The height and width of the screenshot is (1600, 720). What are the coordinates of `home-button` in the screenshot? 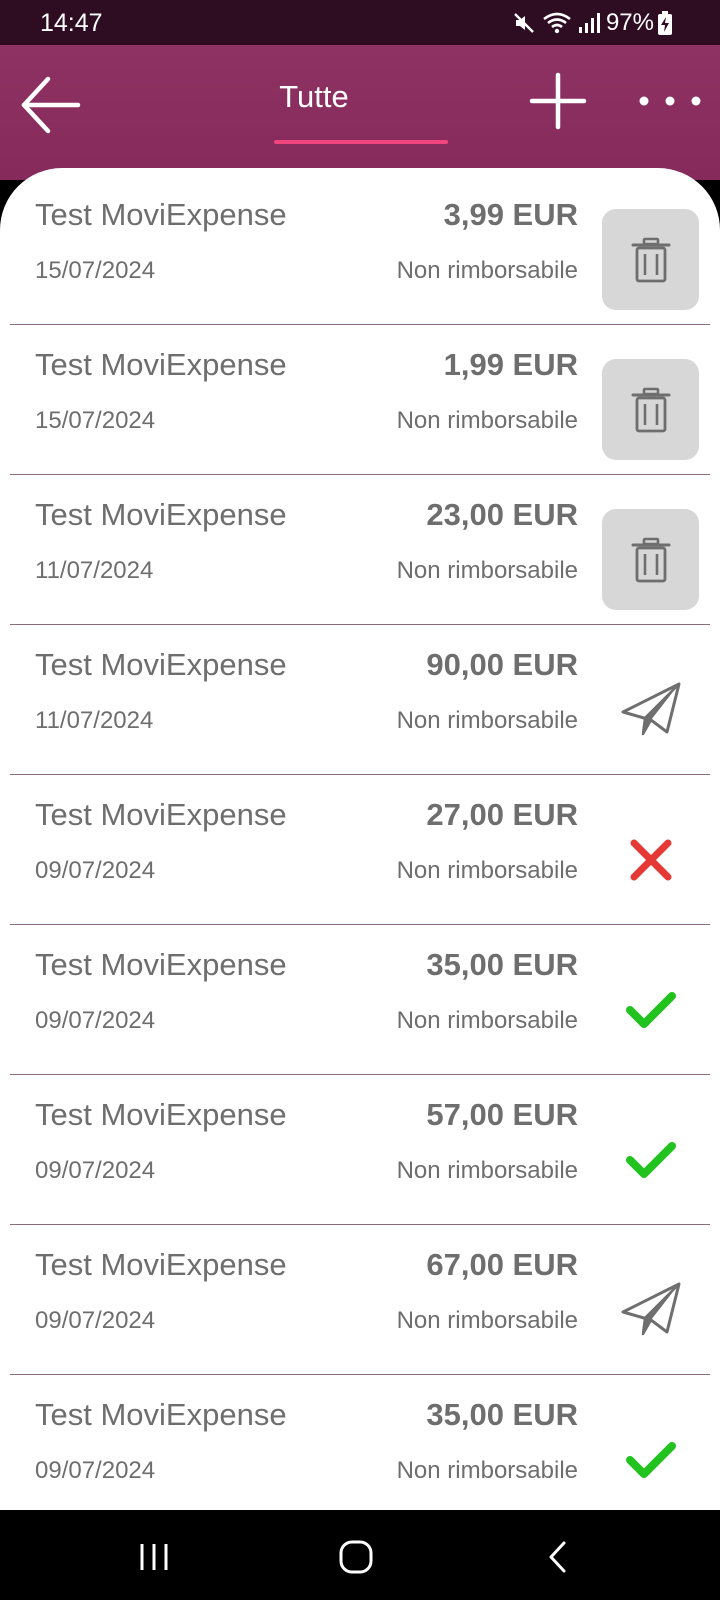 It's located at (356, 1557).